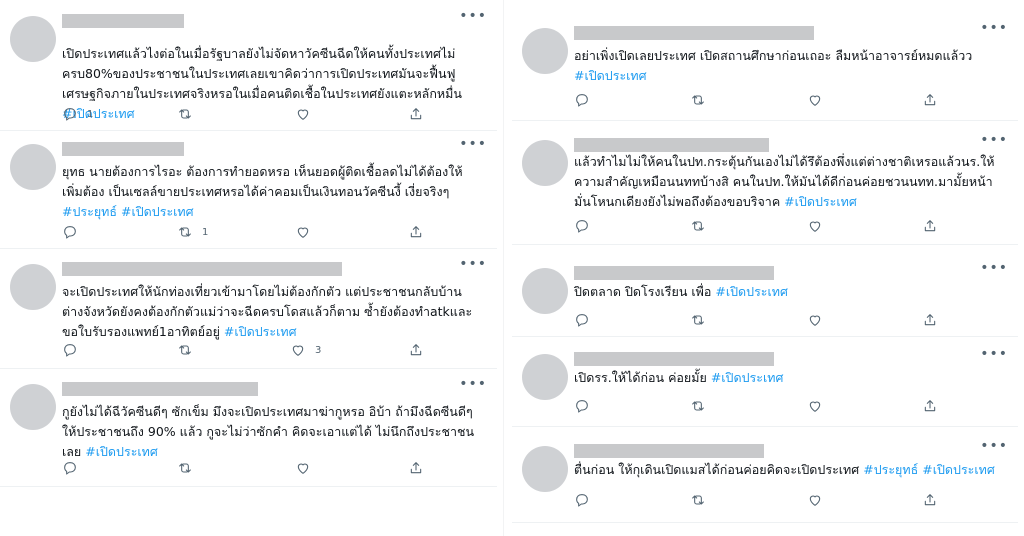  I want to click on tweet-actions: 1, so click(252, 234).